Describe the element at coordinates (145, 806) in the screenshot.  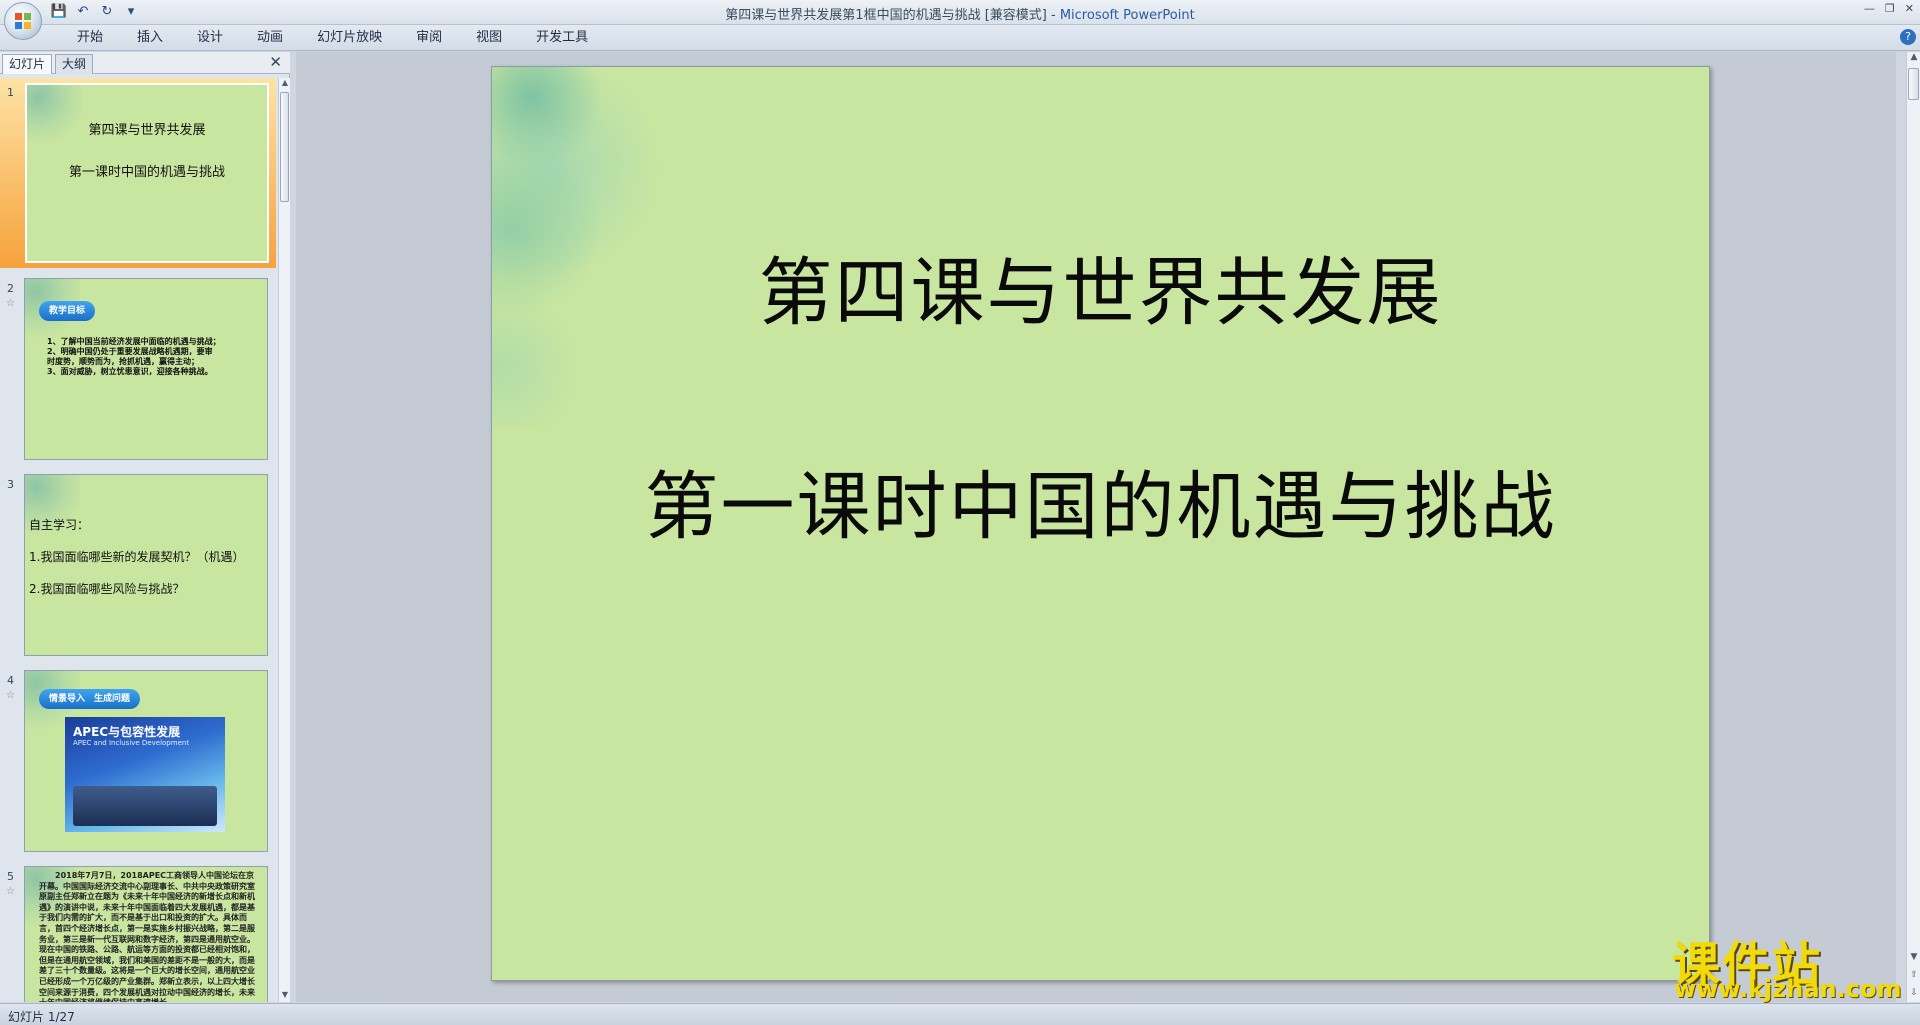
I see `panel-speakers-image` at that location.